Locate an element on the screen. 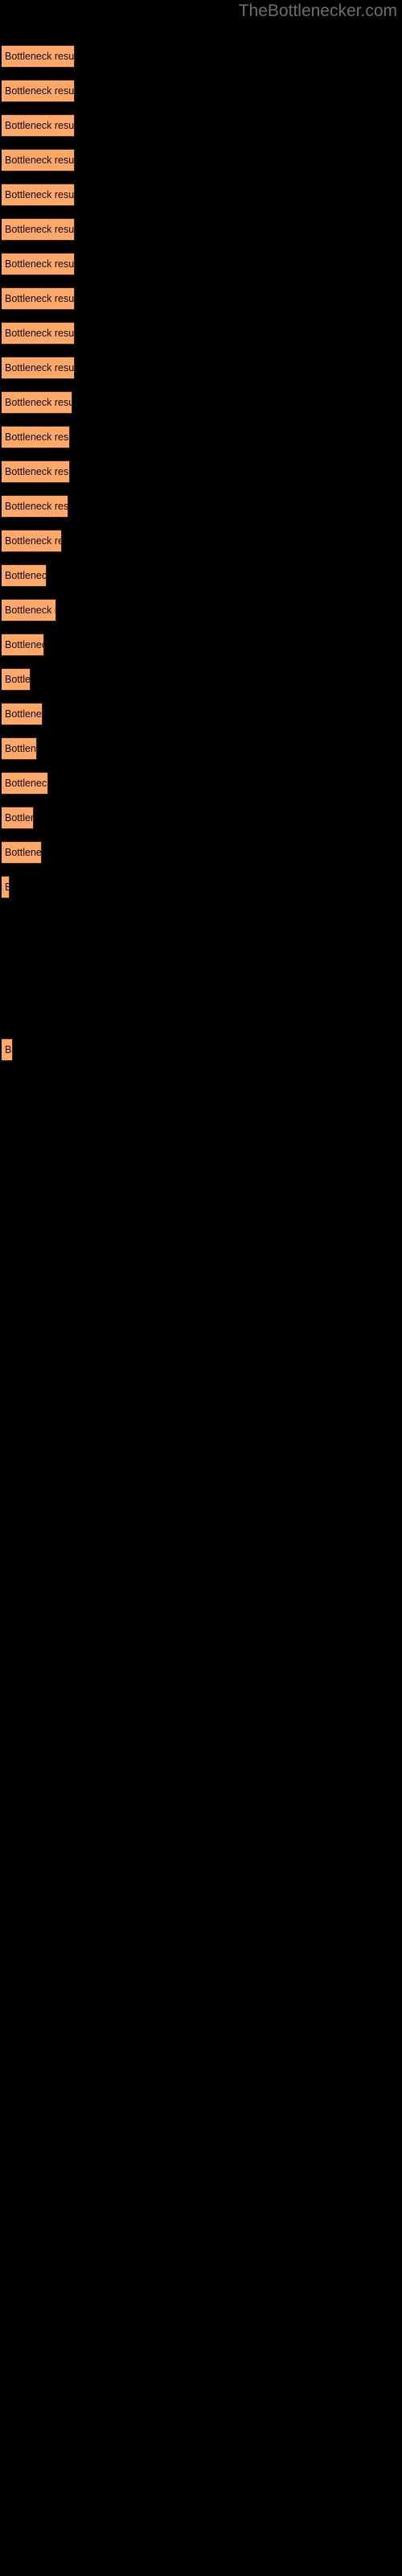 The image size is (402, 2576). bar-24: Bottleneck result is located at coordinates (6, 887).